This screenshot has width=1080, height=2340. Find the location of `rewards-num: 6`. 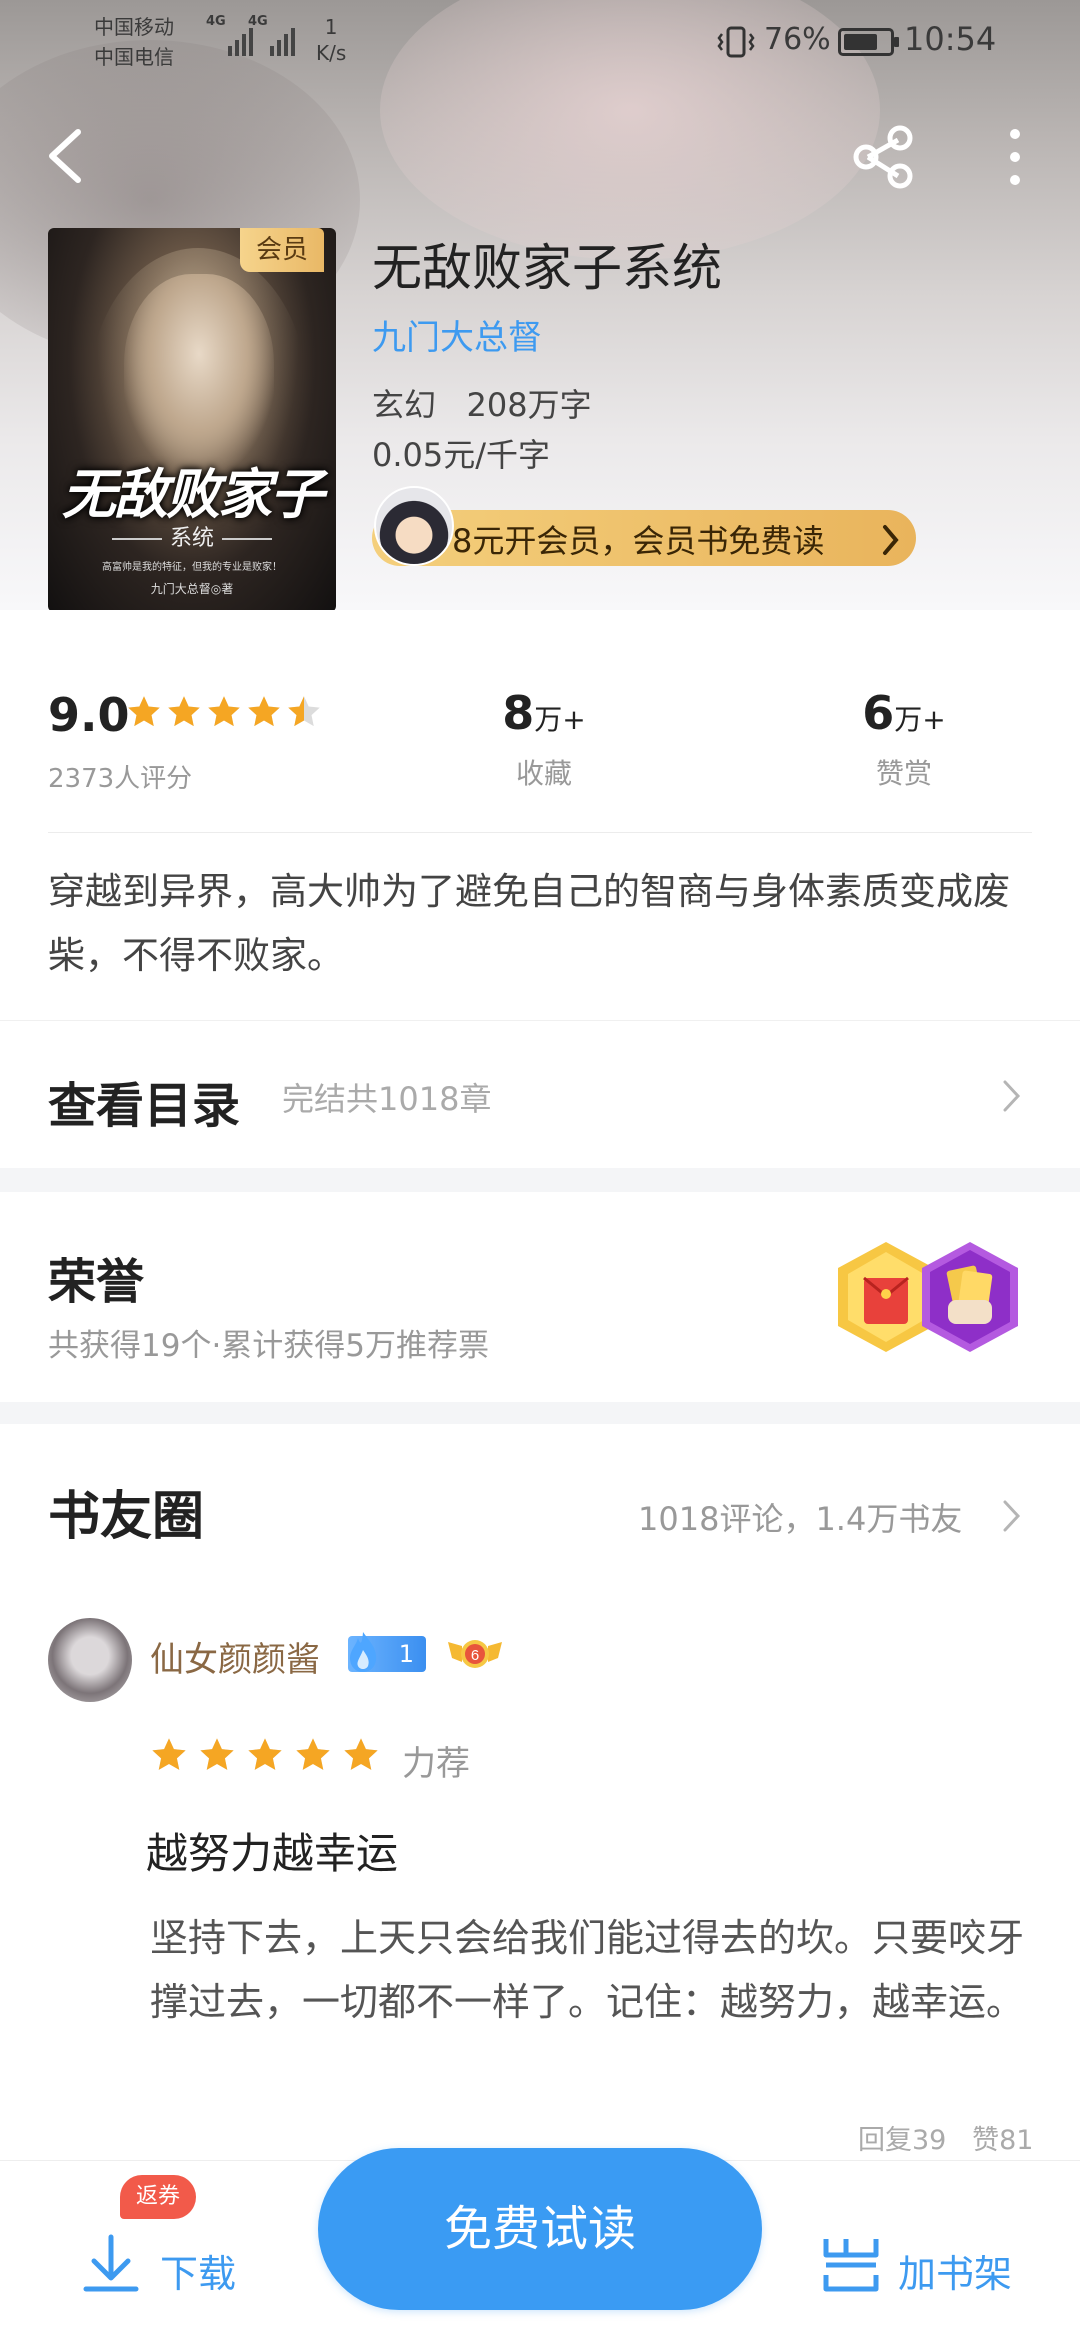

rewards-num: 6 is located at coordinates (878, 713).